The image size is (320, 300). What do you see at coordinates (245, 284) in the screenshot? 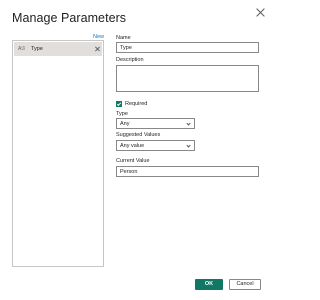
I see `cancel-button: Cancel` at bounding box center [245, 284].